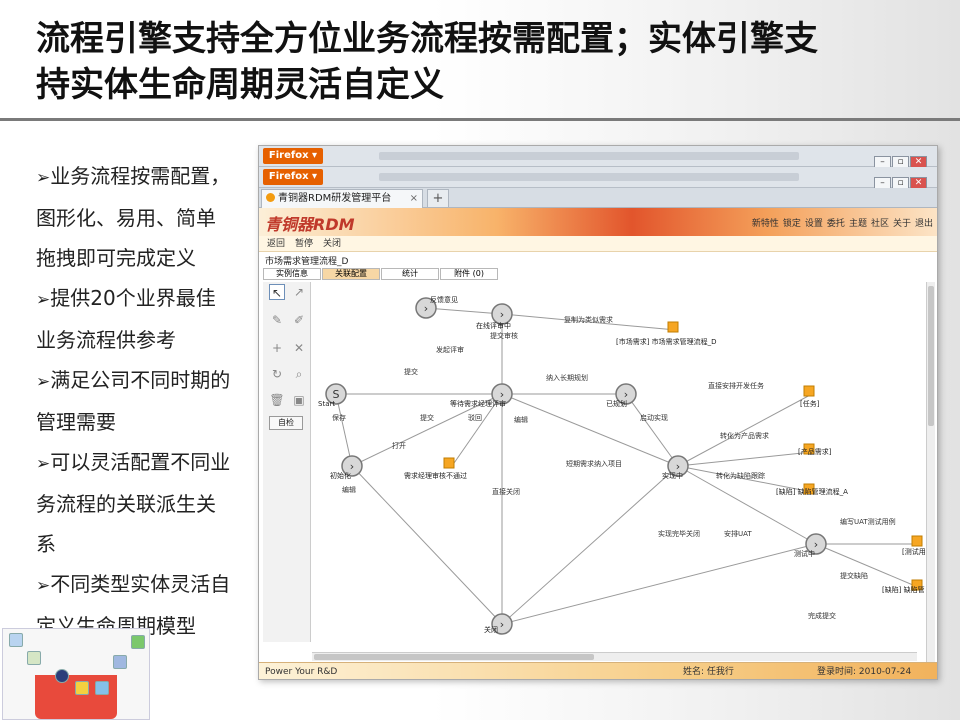 This screenshot has height=720, width=960. I want to click on blurred-title, so click(589, 156).